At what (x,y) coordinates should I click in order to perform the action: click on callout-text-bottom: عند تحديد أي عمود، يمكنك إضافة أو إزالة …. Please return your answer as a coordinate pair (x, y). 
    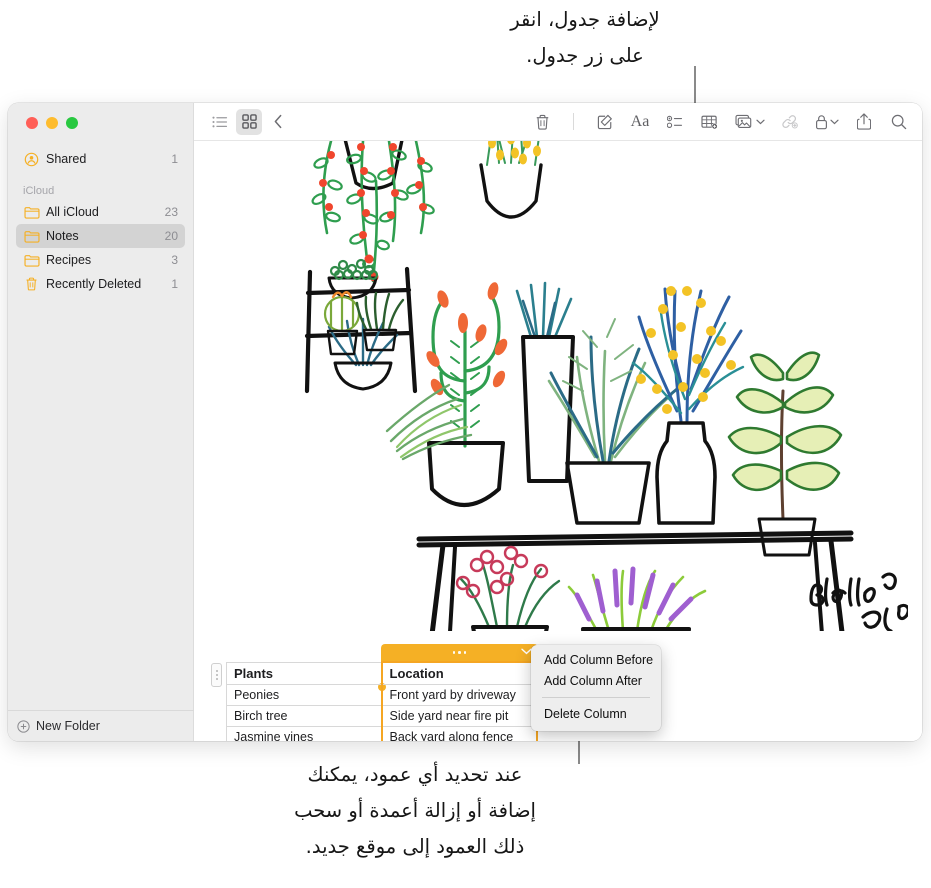
    Looking at the image, I should click on (415, 810).